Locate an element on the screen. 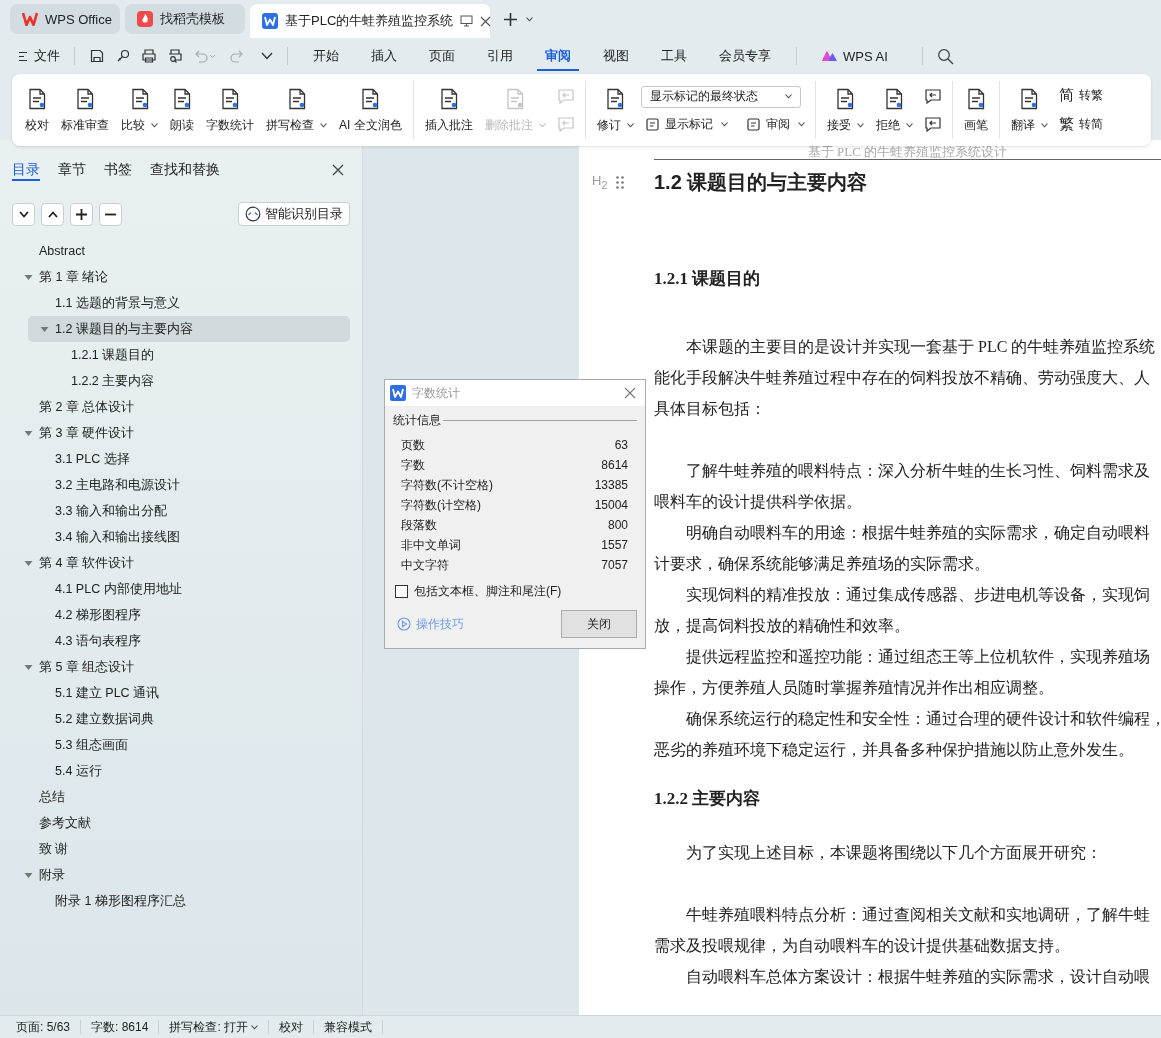 The image size is (1161, 1038). ribbon-button: 接受 is located at coordinates (845, 110).